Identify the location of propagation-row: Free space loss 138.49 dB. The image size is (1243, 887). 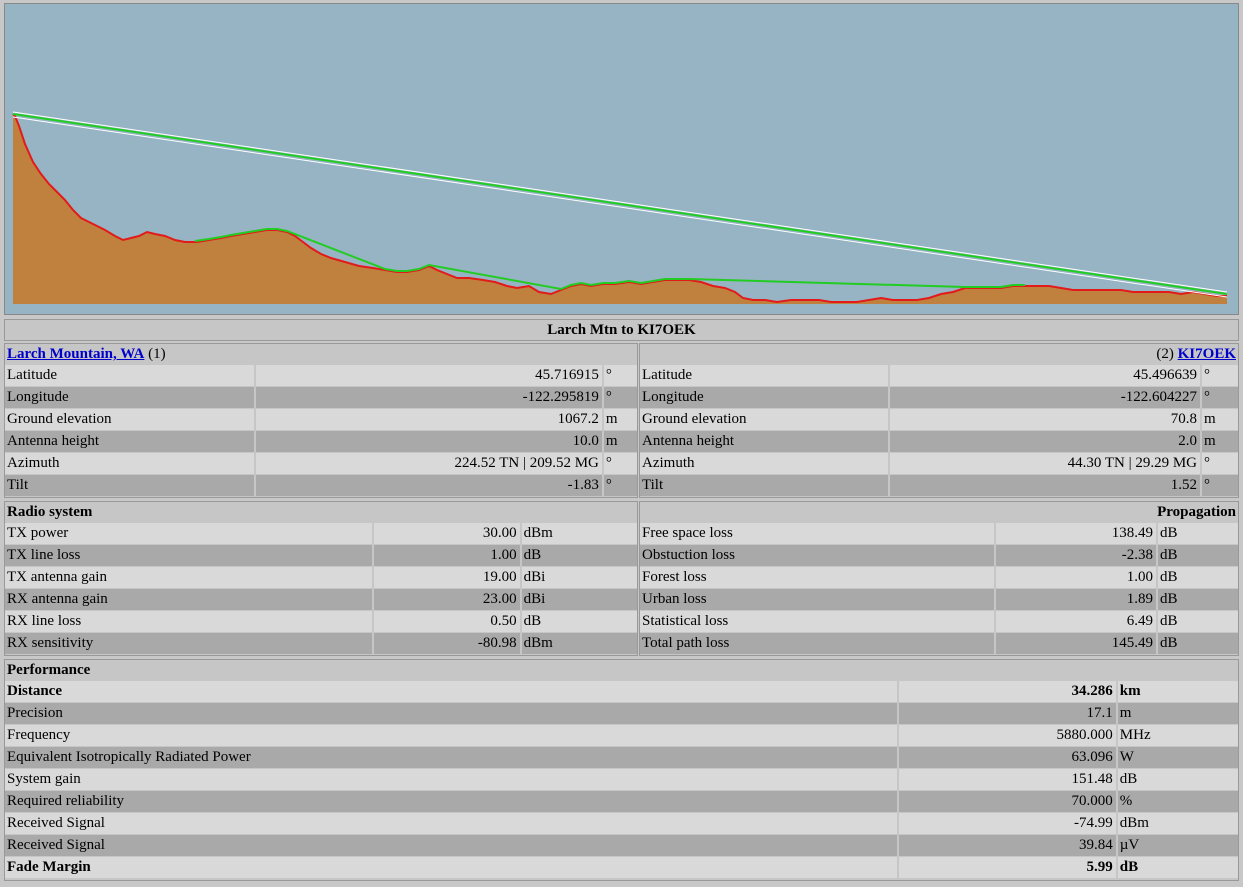
(939, 533).